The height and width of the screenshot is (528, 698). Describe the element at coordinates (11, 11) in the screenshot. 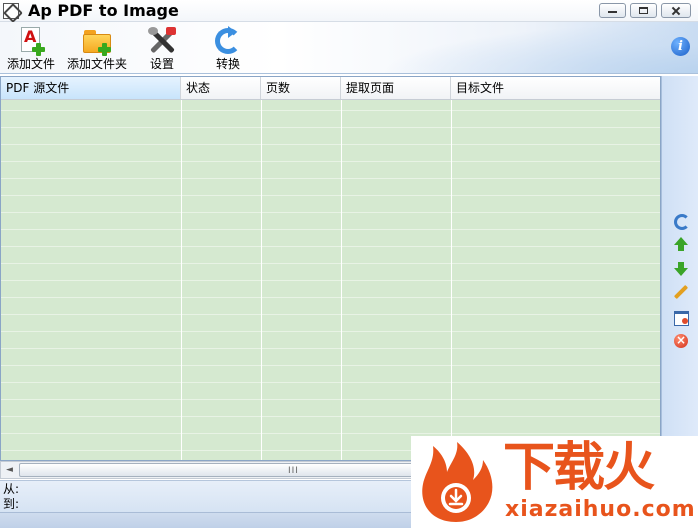

I see `app-icon` at that location.